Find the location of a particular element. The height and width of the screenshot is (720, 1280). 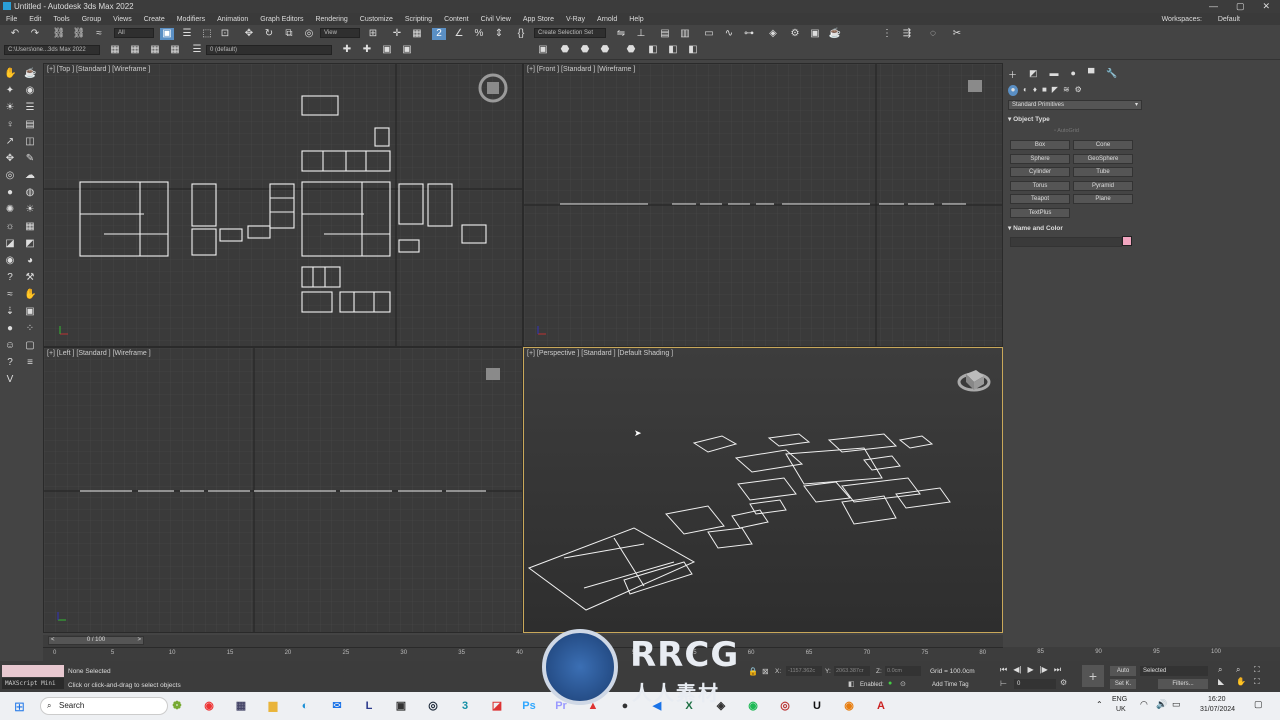

rect-selection-icon: ⬚ is located at coordinates (207, 34).